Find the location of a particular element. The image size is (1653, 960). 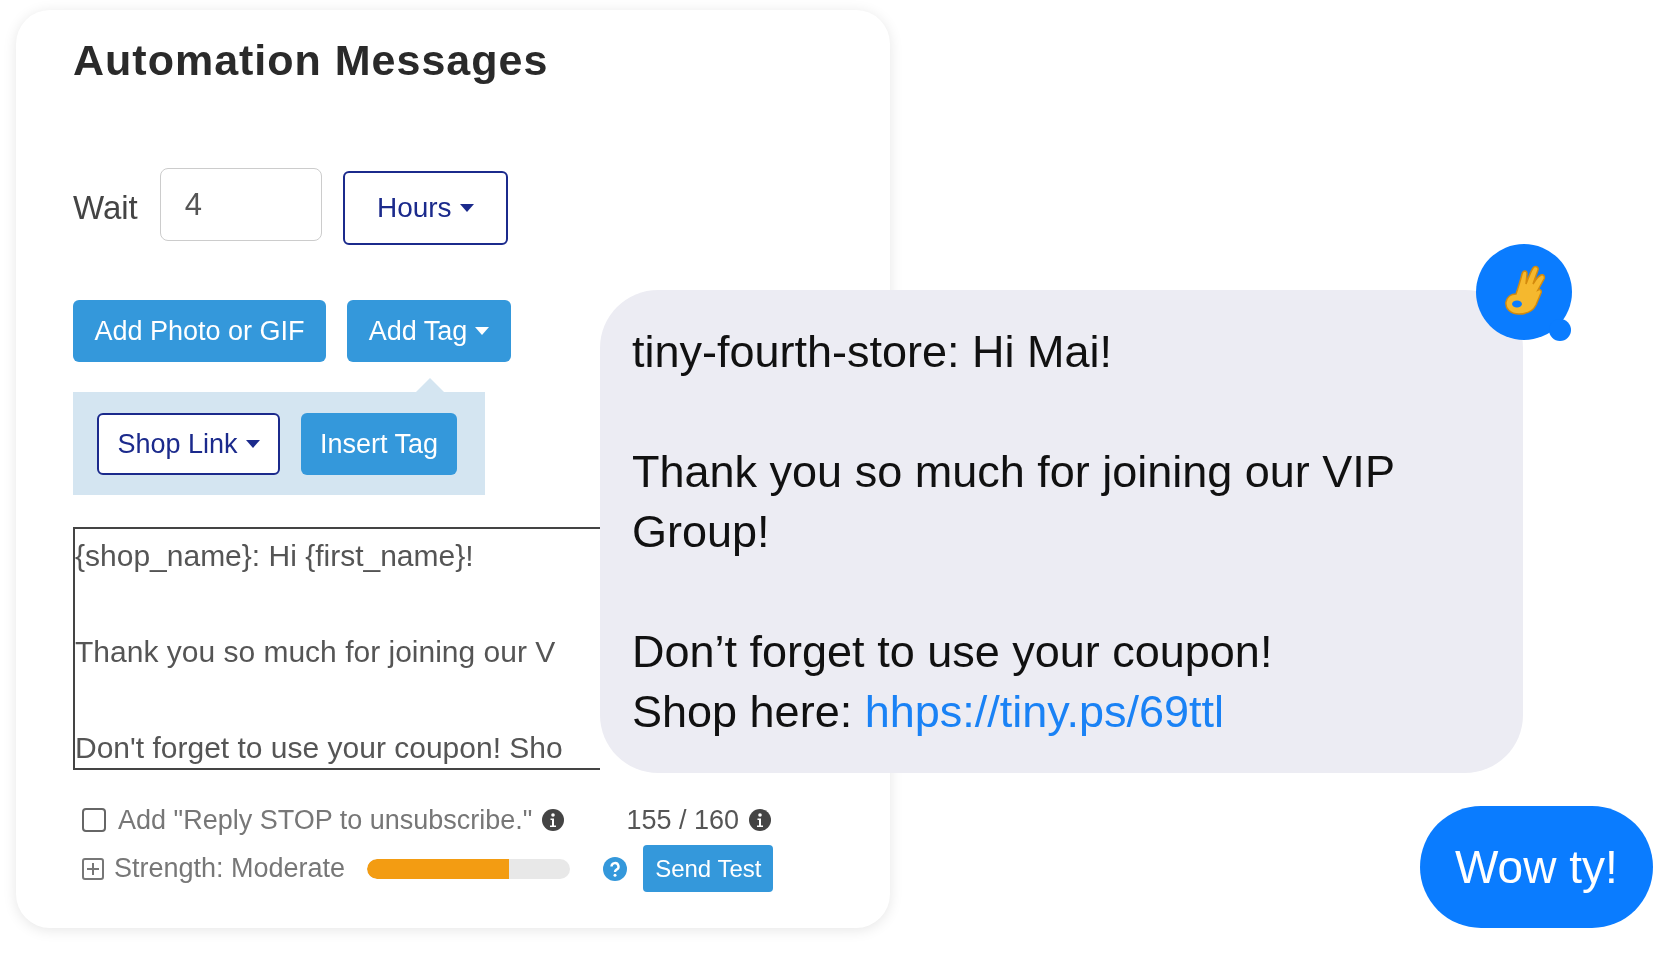

message-text: Thank you so much for joining our VIP Group! is located at coordinates (1014, 502).